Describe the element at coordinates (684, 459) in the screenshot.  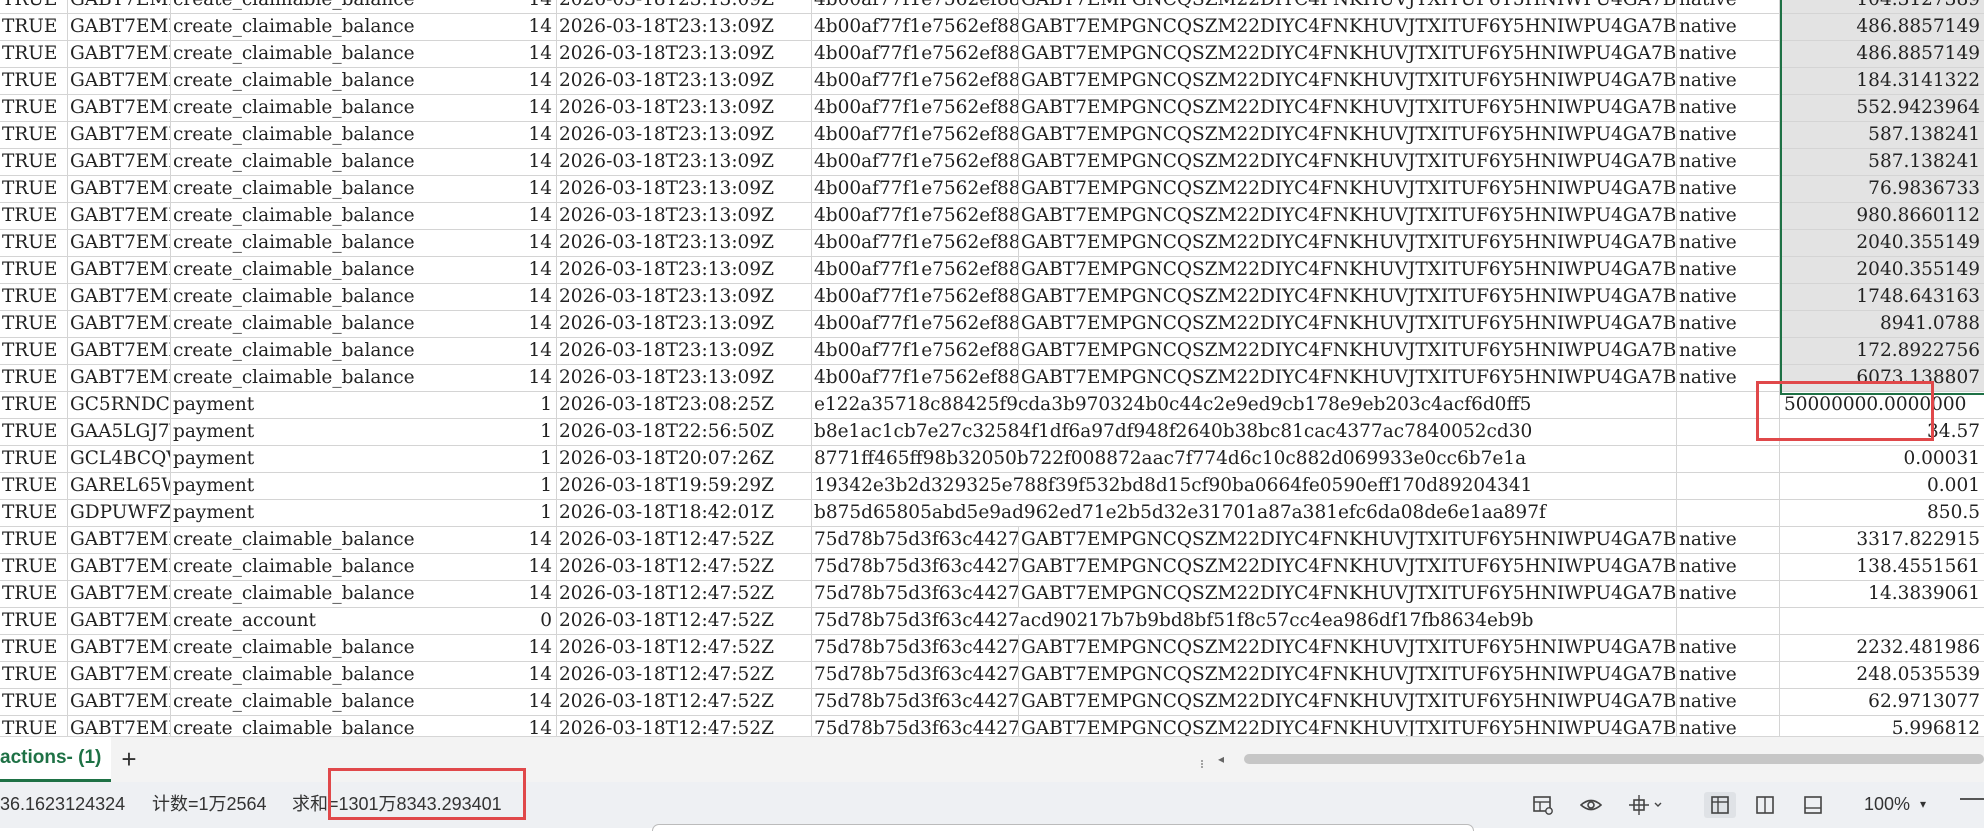
I see `cell-timestamp: 2026-03-18T20:07:26Z` at that location.